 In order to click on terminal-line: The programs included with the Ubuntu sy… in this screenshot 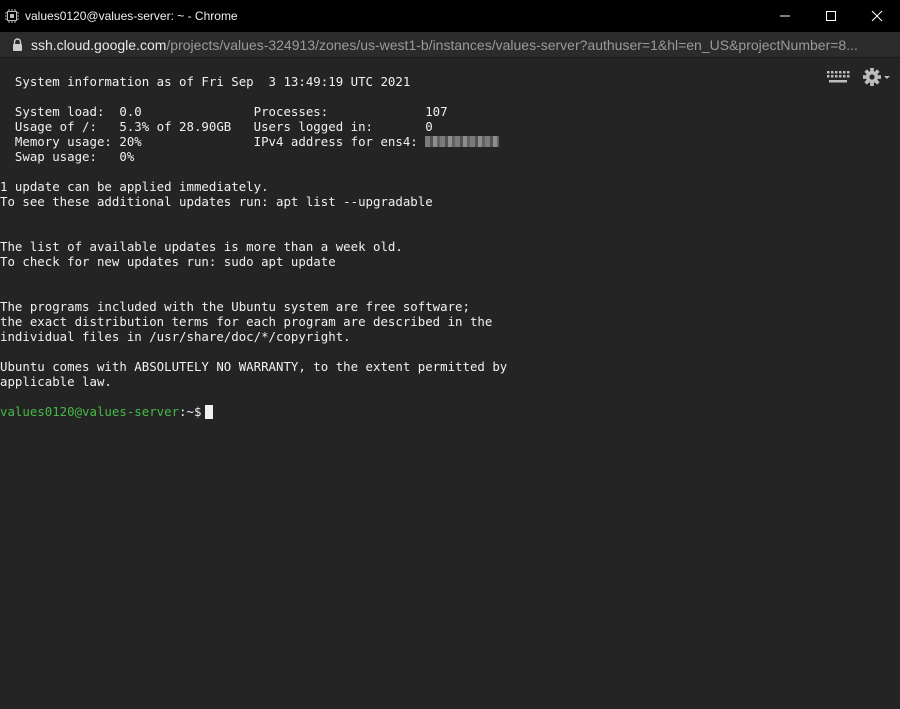, I will do `click(253, 306)`.